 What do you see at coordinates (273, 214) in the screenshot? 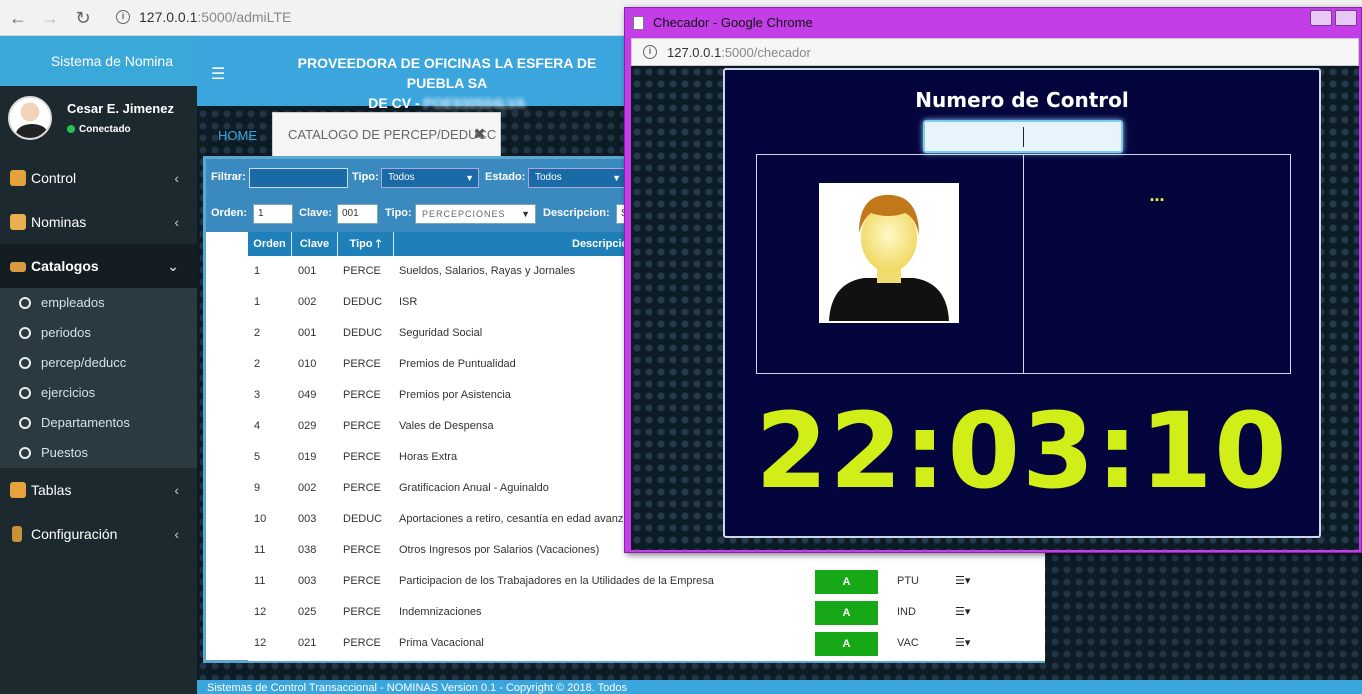
I see `orden-input: 1` at bounding box center [273, 214].